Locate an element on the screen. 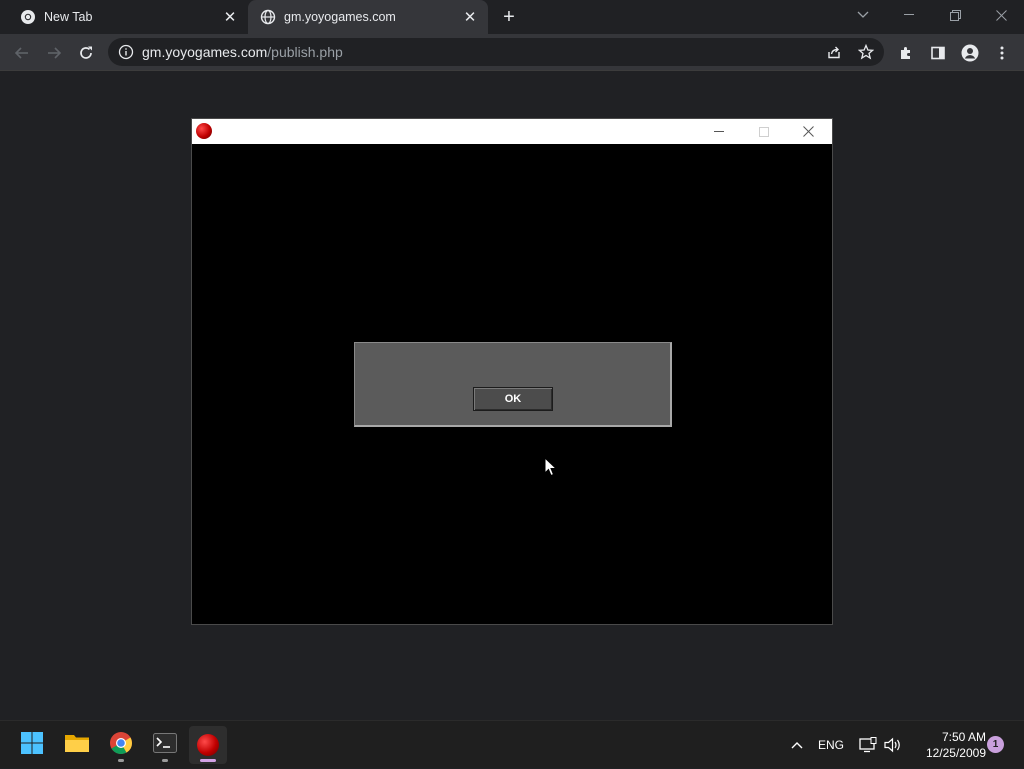 This screenshot has height=769, width=1024. chrome-taskbar-button is located at coordinates (121, 745).